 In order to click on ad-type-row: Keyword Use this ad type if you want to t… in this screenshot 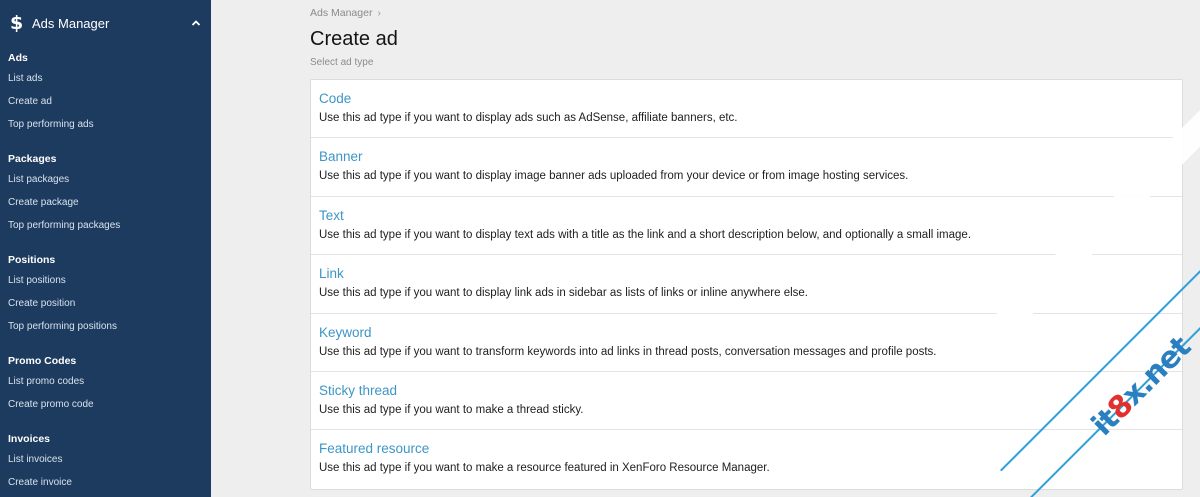, I will do `click(746, 343)`.